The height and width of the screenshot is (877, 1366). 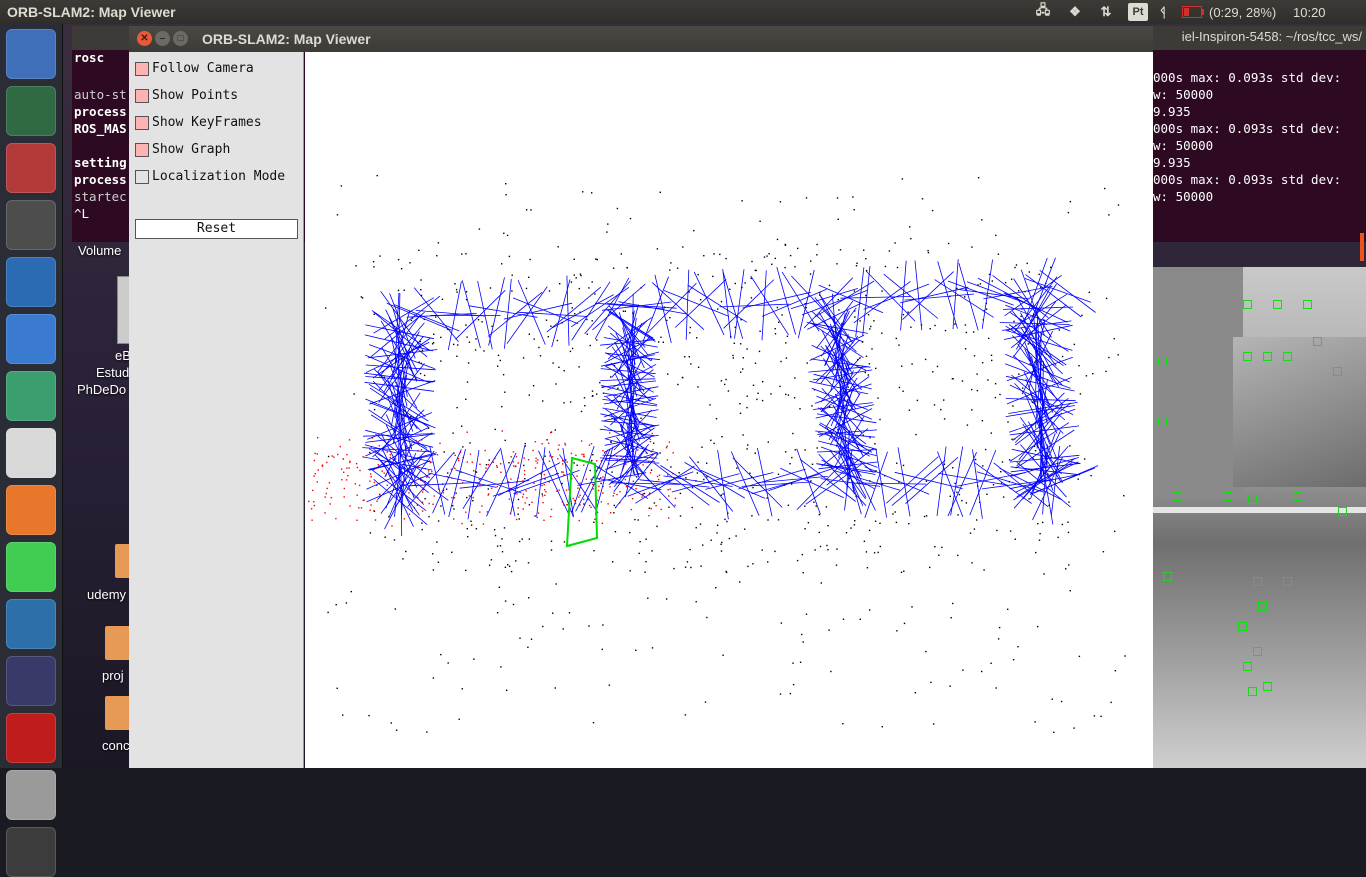 I want to click on pt-indicator: Pt, so click(x=1138, y=12).